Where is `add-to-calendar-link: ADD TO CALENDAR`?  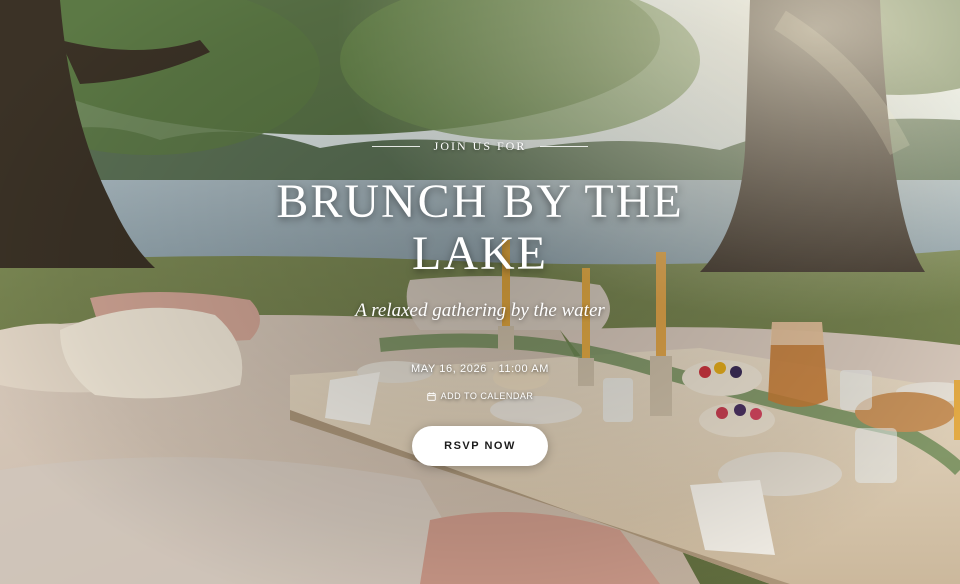
add-to-calendar-link: ADD TO CALENDAR is located at coordinates (480, 396).